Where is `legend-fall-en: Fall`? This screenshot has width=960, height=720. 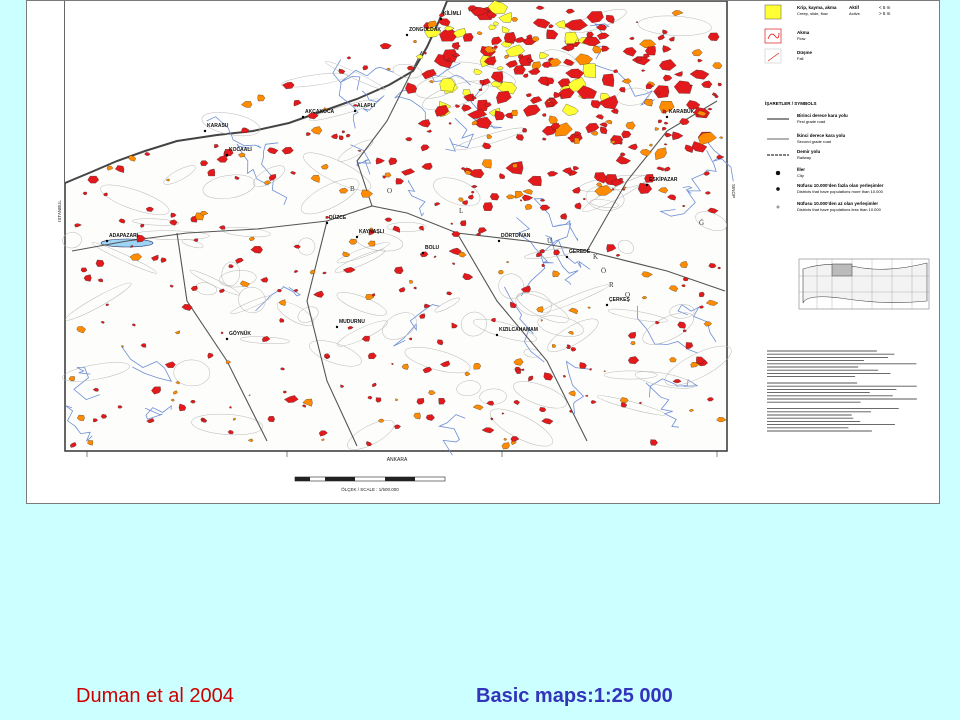
legend-fall-en: Fall is located at coordinates (800, 58).